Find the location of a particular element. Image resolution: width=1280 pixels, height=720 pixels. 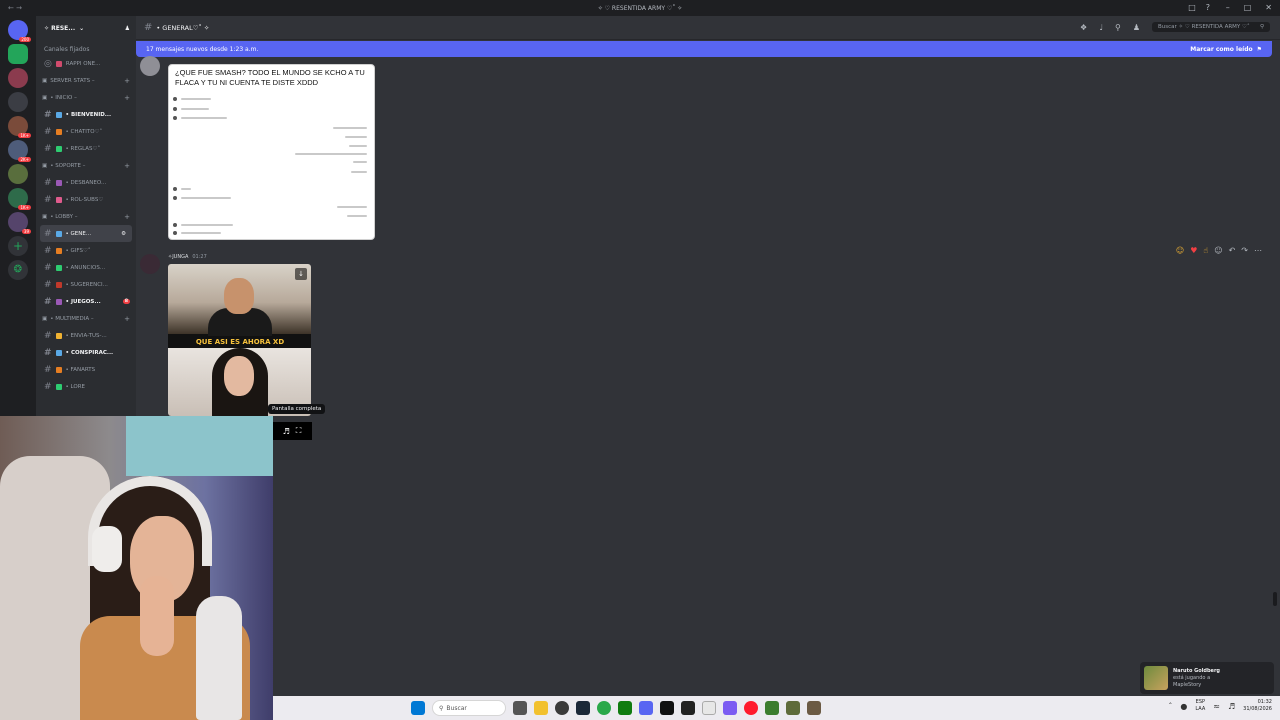

channel-item: # • ROL-SUBS♡ is located at coordinates (86, 199).